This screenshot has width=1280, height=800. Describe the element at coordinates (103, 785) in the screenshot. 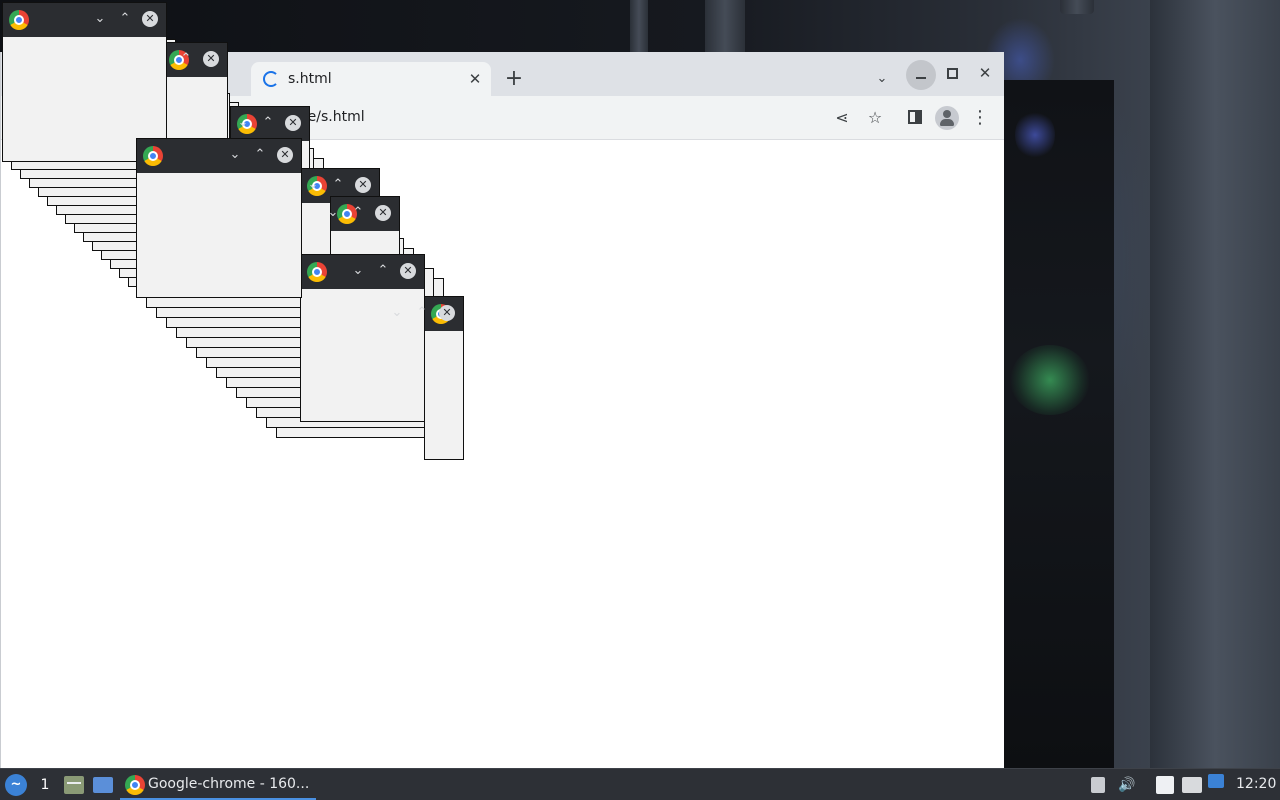

I see `show-desktop-icon` at that location.